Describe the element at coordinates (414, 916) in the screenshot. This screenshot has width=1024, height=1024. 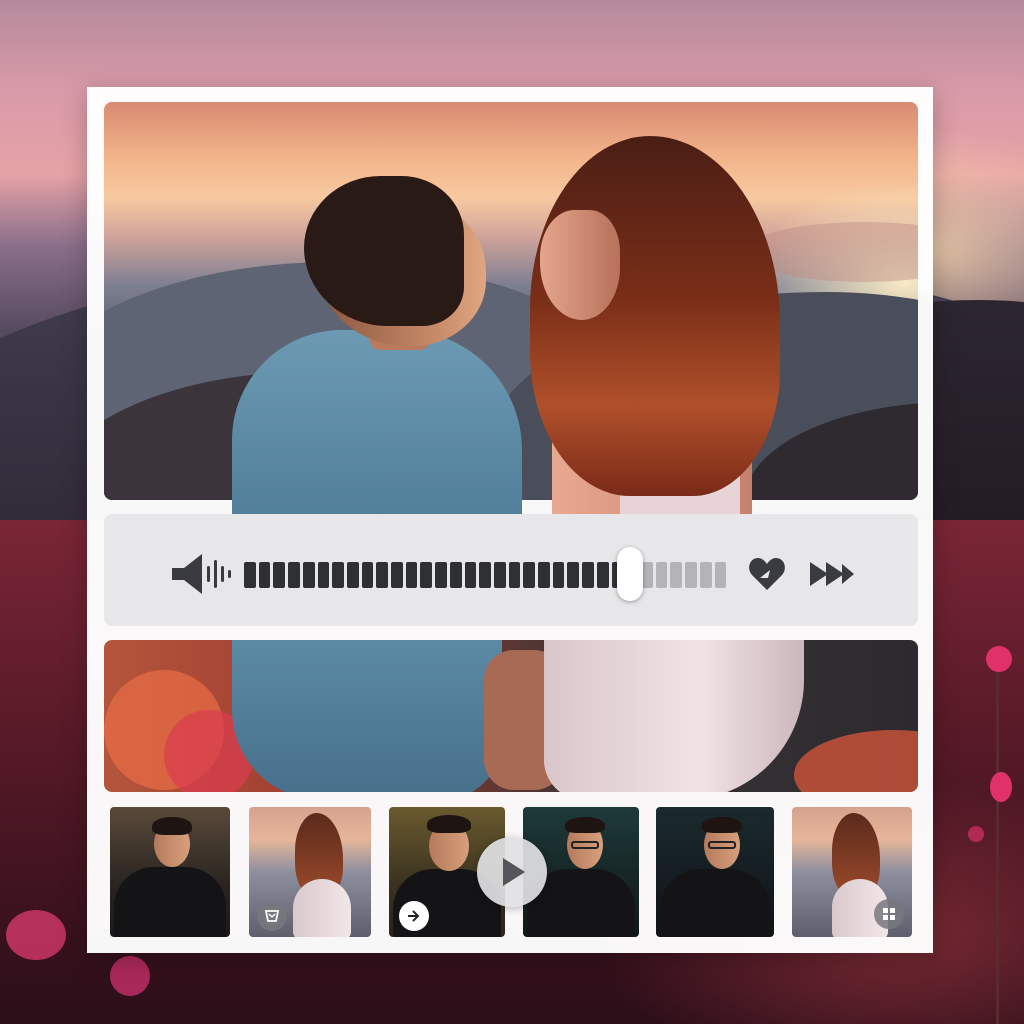
I see `share-arrow-icon` at that location.